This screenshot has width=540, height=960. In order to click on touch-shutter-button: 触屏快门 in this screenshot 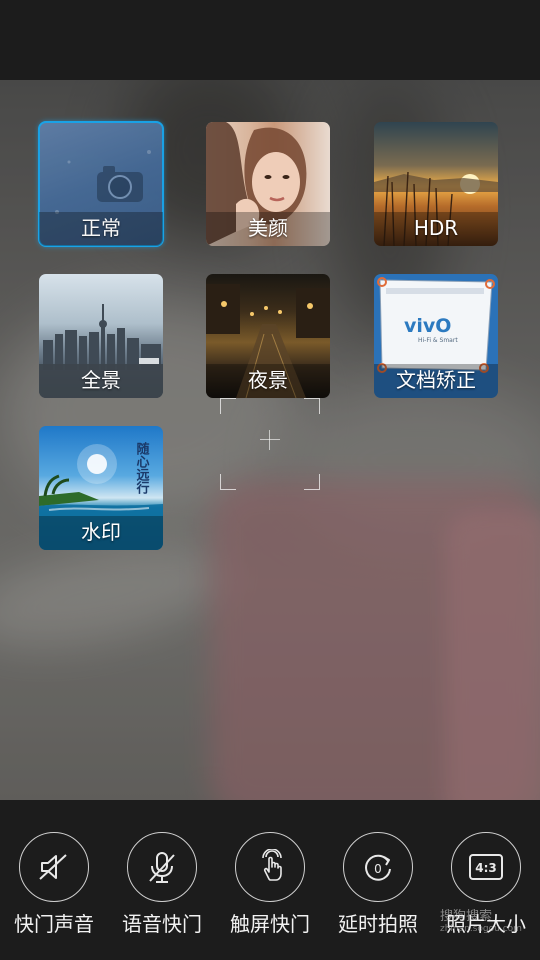, I will do `click(270, 887)`.